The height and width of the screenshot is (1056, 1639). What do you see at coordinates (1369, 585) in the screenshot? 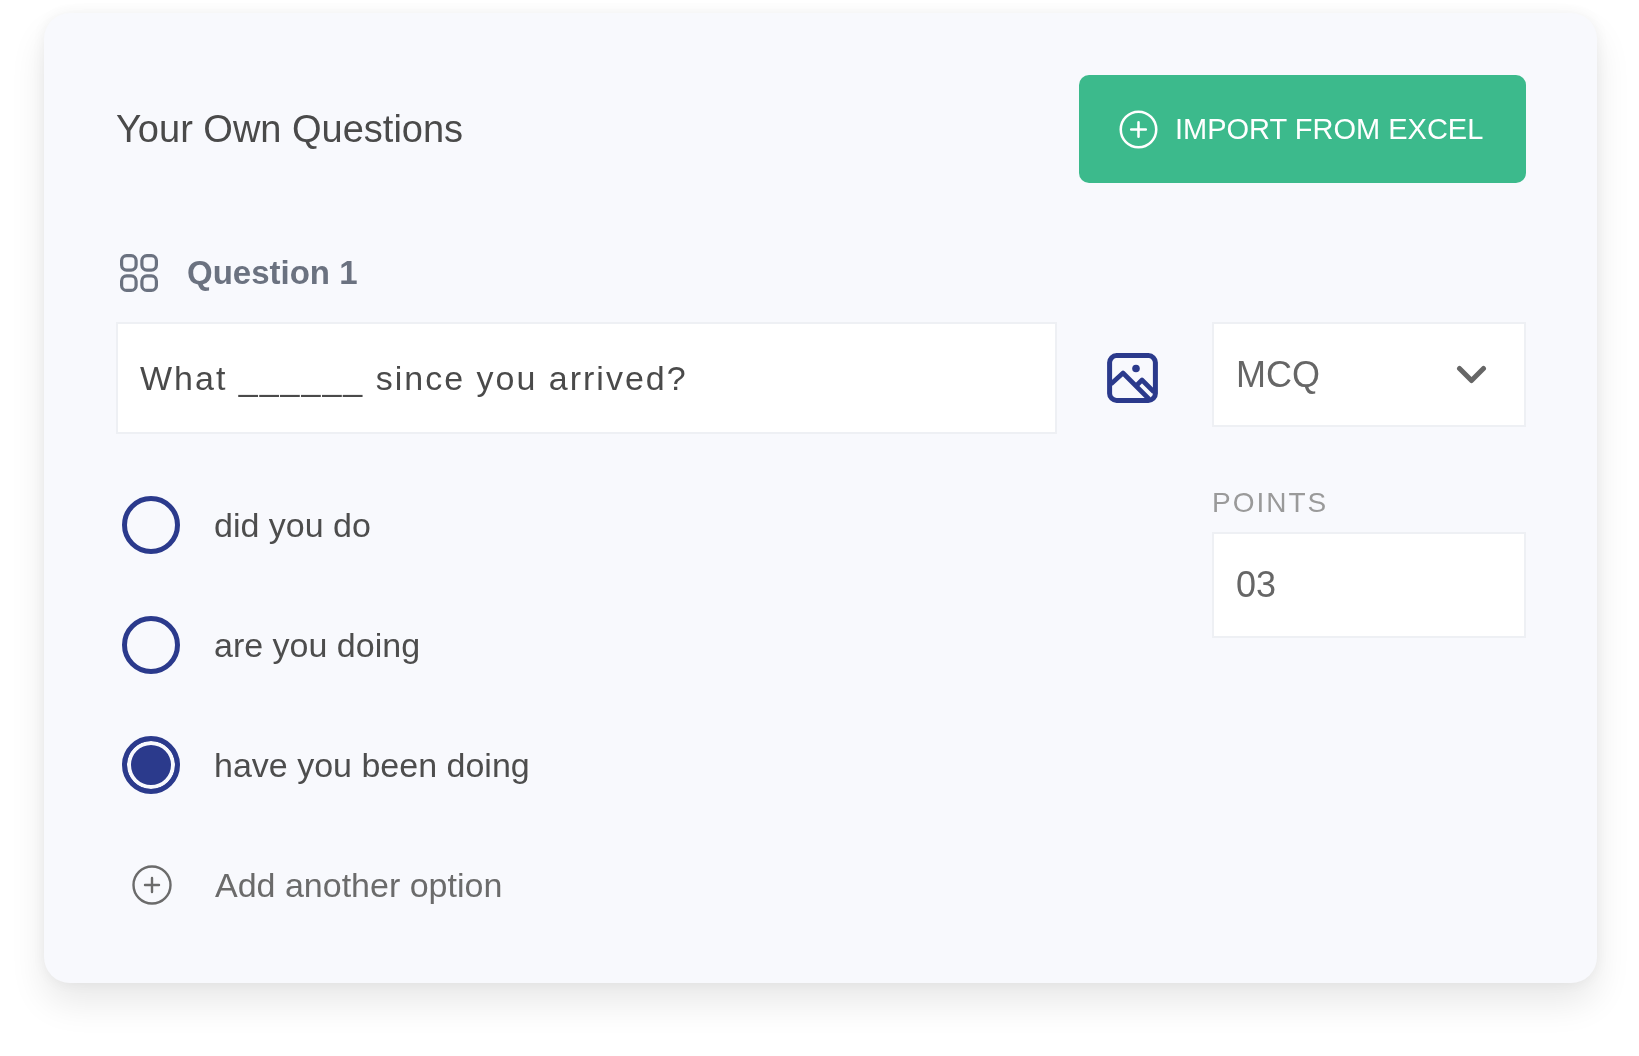
I see `points-field: 03` at bounding box center [1369, 585].